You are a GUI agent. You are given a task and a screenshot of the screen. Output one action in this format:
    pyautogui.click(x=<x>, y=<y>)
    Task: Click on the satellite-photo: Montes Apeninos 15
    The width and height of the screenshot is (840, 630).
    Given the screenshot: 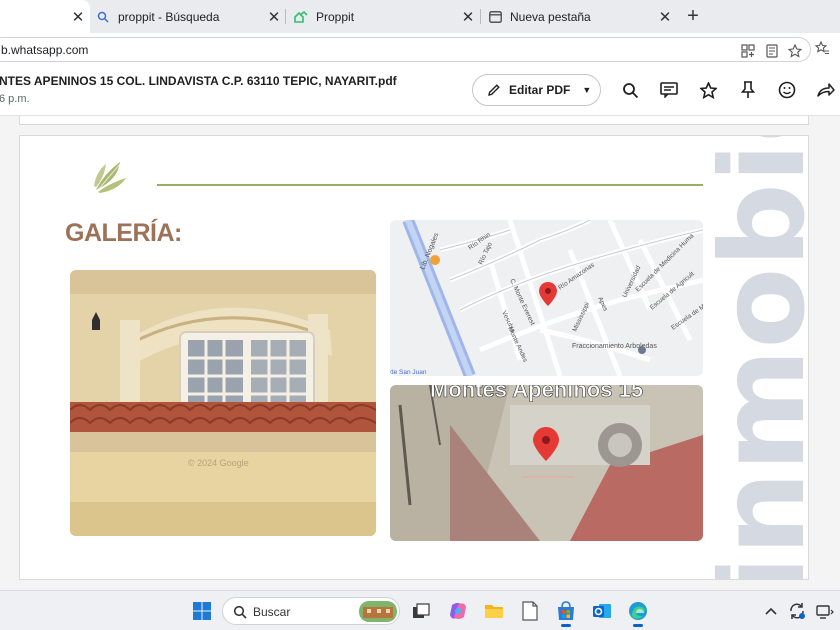 What is the action you would take?
    pyautogui.click(x=546, y=463)
    